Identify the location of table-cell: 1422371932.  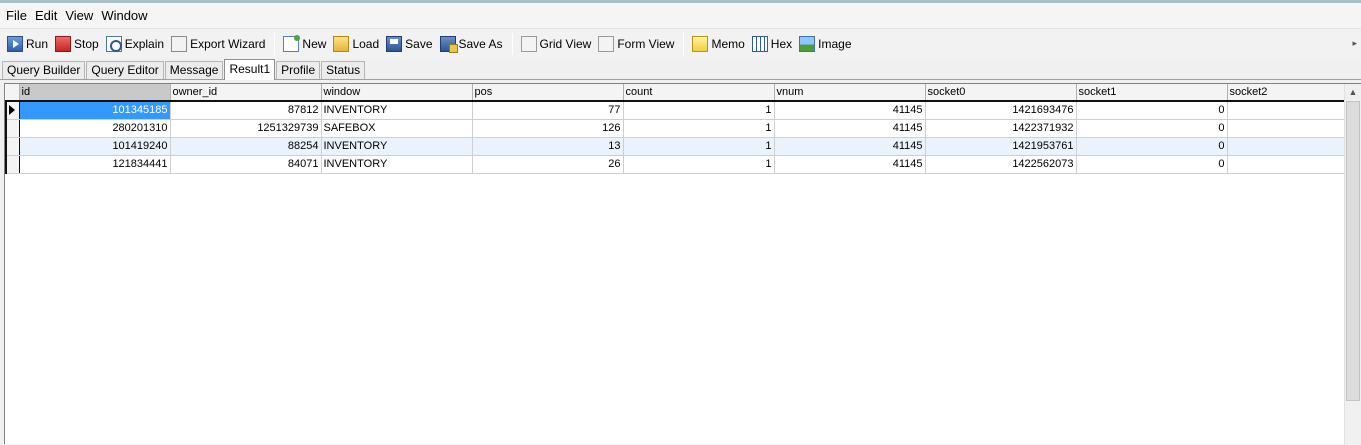
(1001, 128).